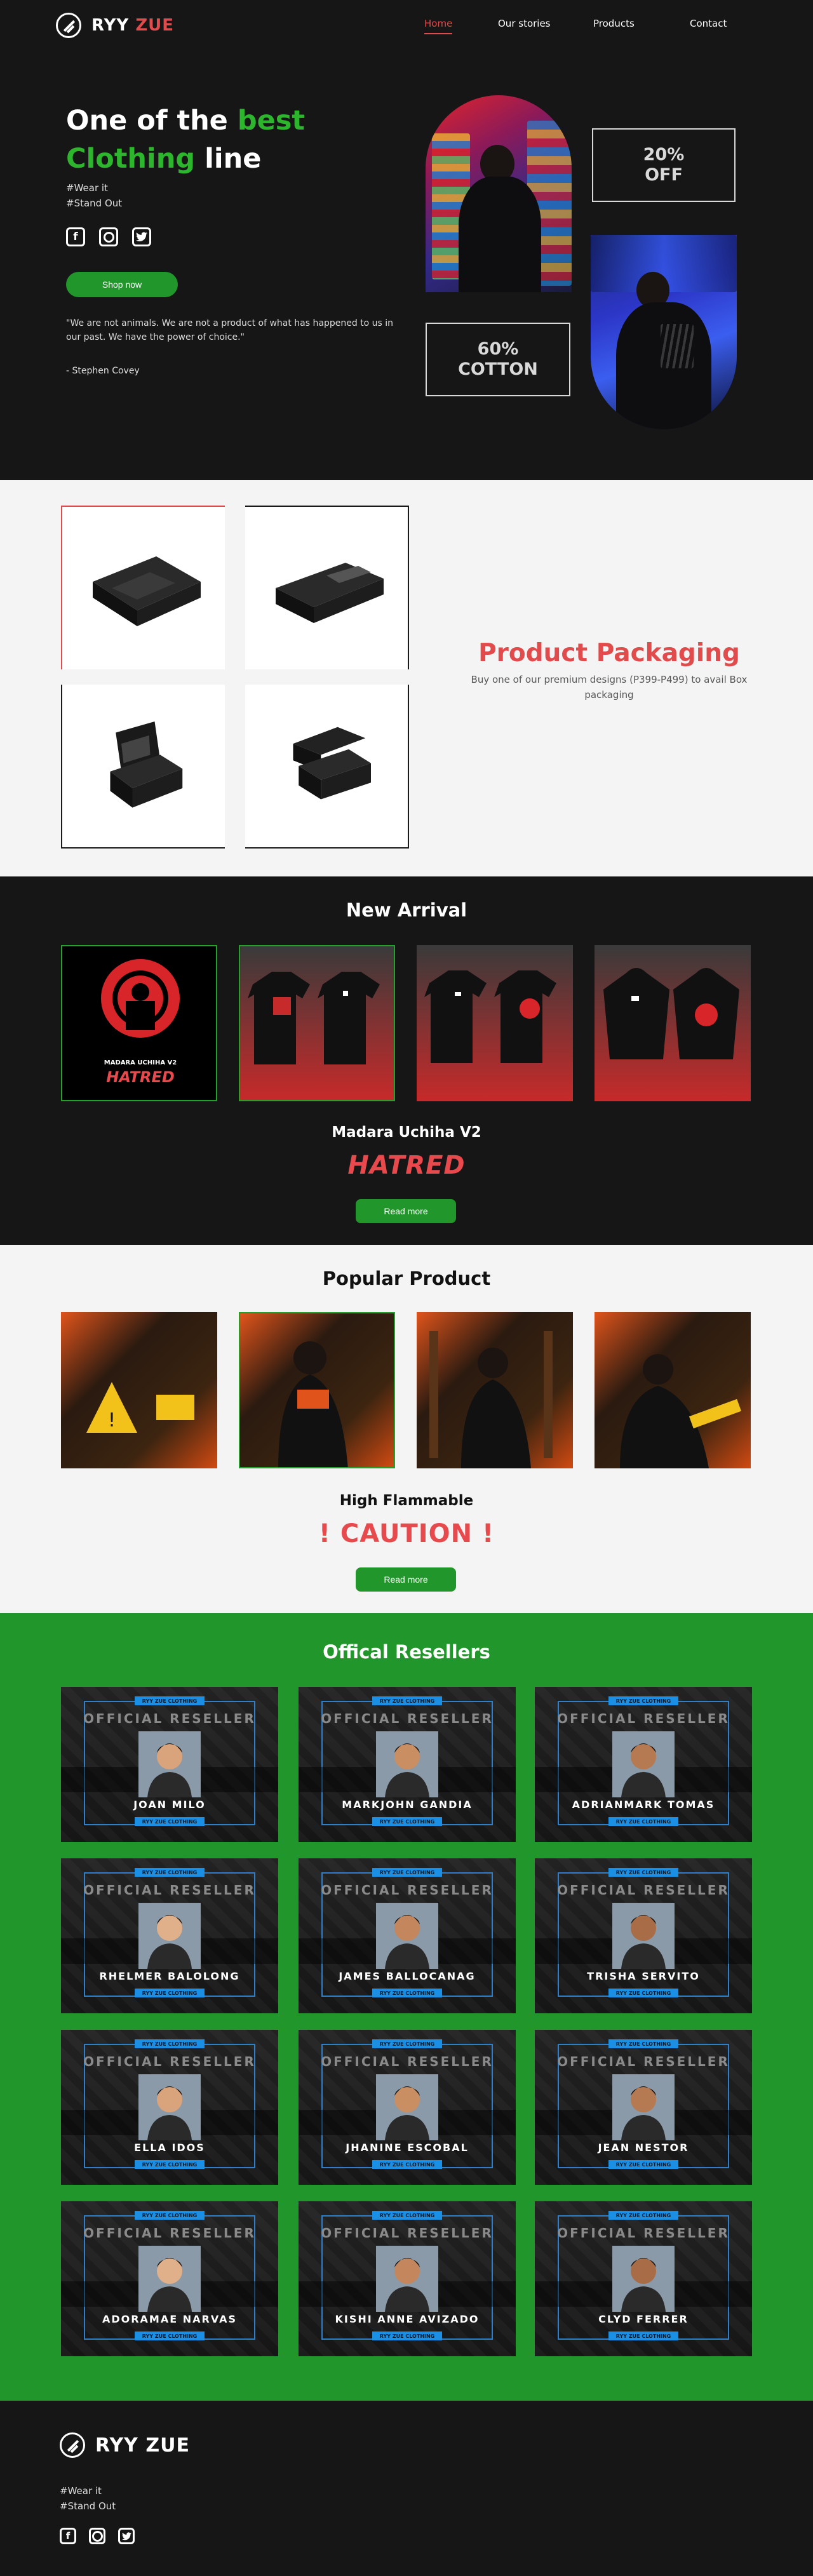 This screenshot has width=813, height=2576. Describe the element at coordinates (88, 2498) in the screenshot. I see `footer-tags: #Wear it #Stand Out` at that location.